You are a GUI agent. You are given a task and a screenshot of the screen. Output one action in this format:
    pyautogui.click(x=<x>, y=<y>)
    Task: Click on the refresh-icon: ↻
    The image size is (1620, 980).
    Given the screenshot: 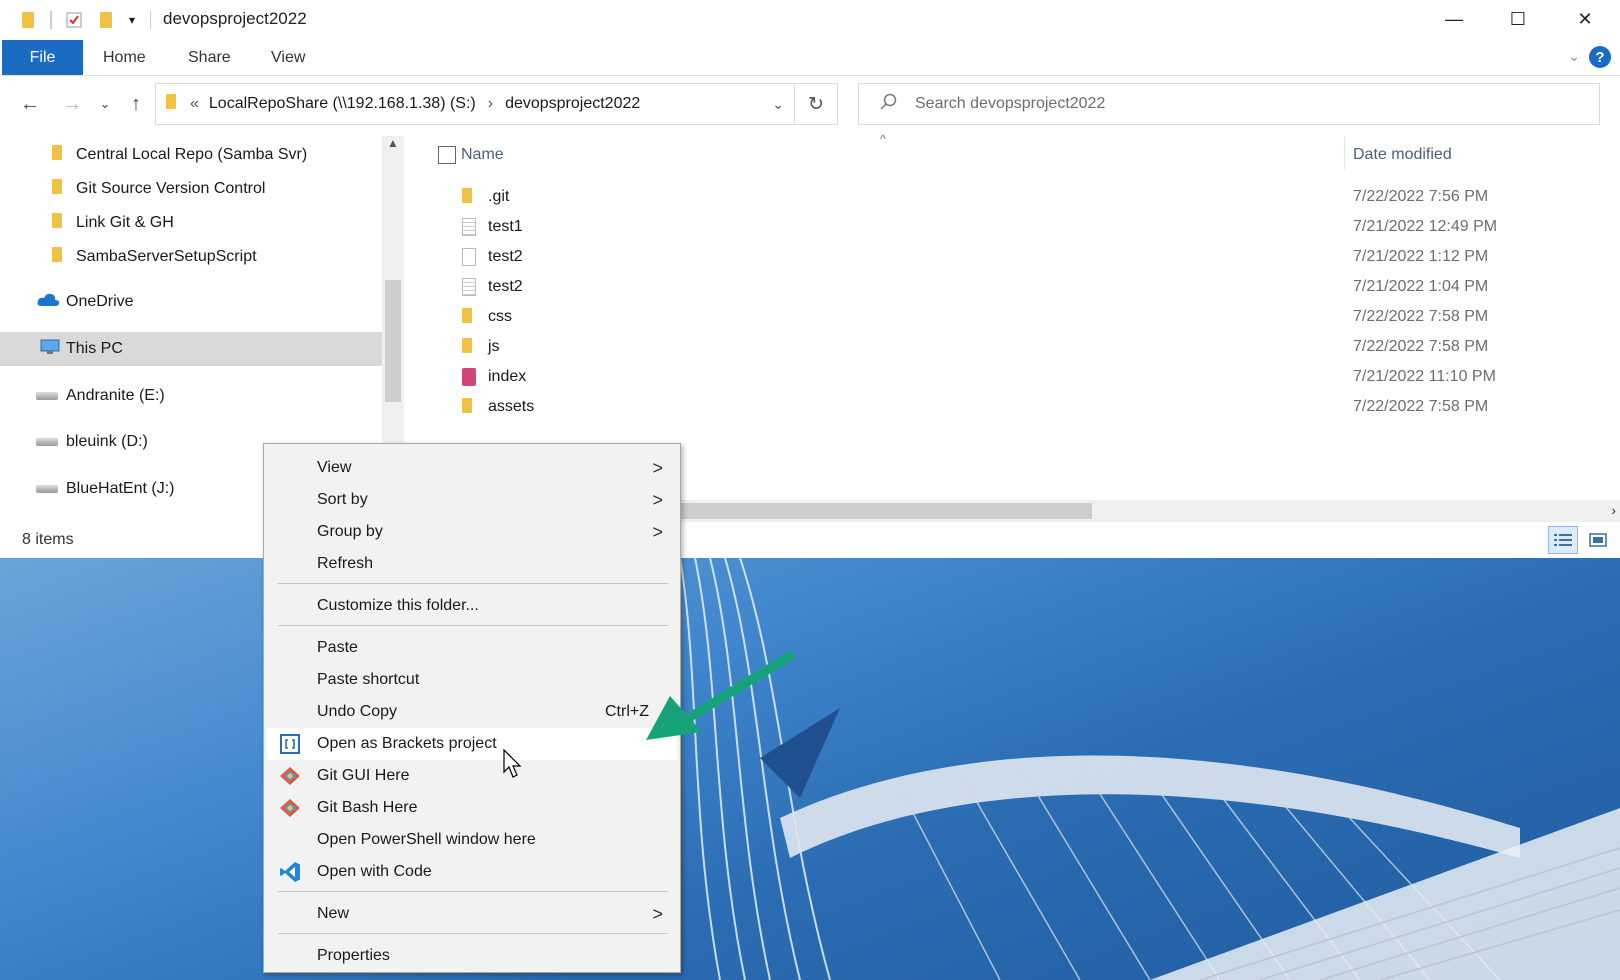 What is the action you would take?
    pyautogui.click(x=816, y=104)
    